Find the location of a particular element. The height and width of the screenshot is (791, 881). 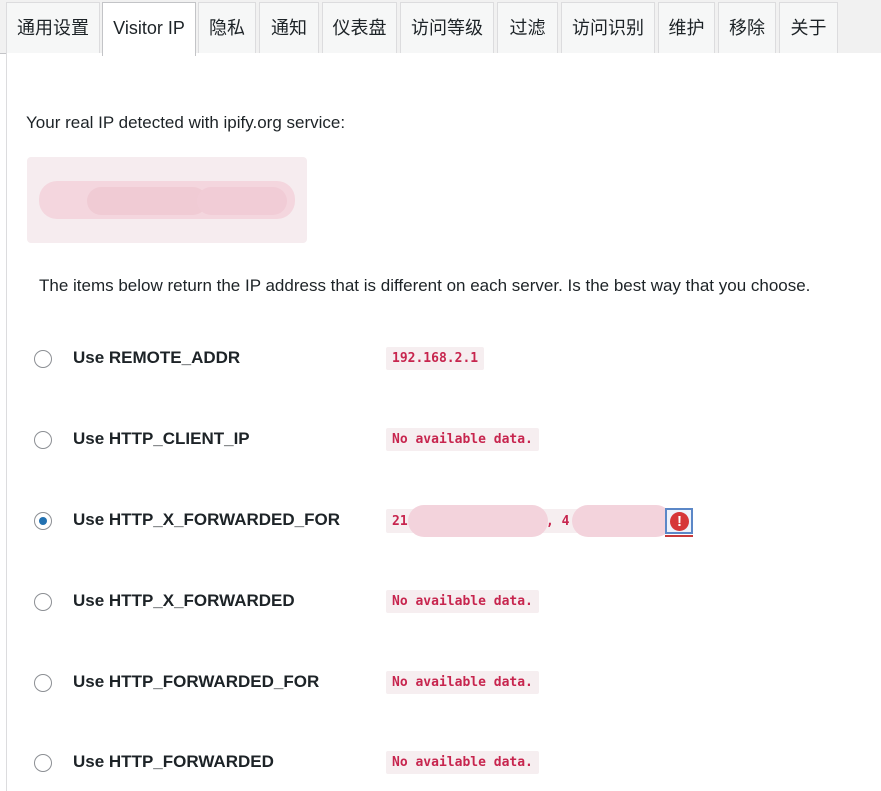

radio-remote-addr is located at coordinates (43, 359).